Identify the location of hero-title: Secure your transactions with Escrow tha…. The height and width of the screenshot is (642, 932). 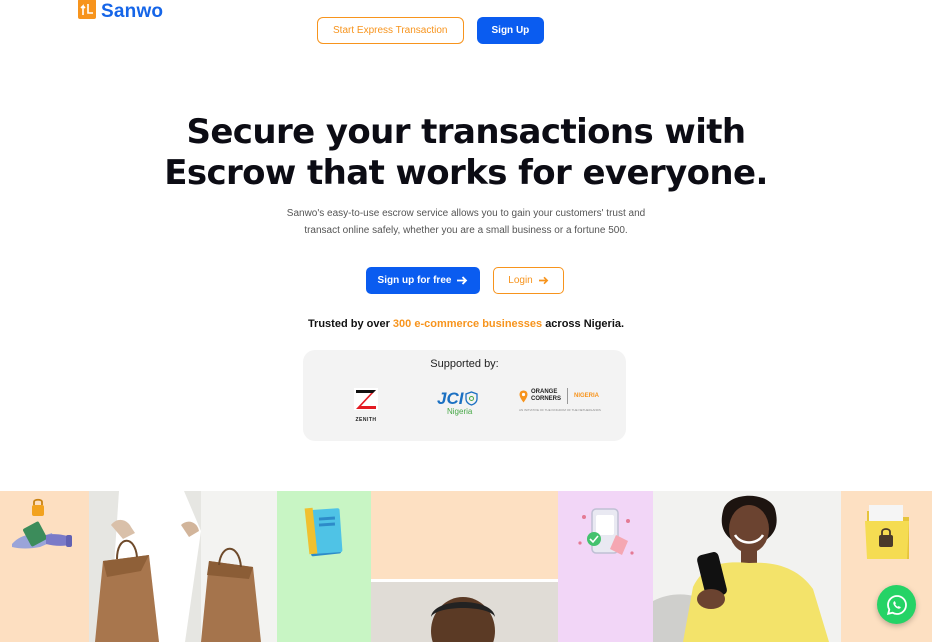
(466, 153).